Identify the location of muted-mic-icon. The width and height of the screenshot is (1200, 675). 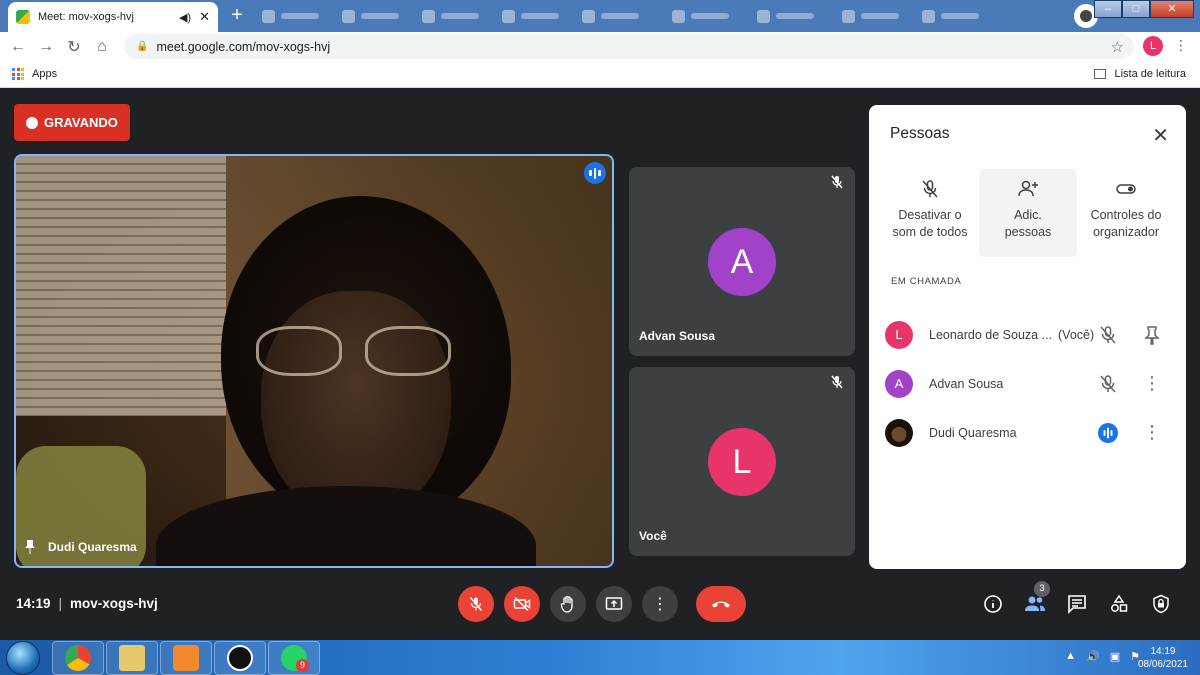
(837, 185).